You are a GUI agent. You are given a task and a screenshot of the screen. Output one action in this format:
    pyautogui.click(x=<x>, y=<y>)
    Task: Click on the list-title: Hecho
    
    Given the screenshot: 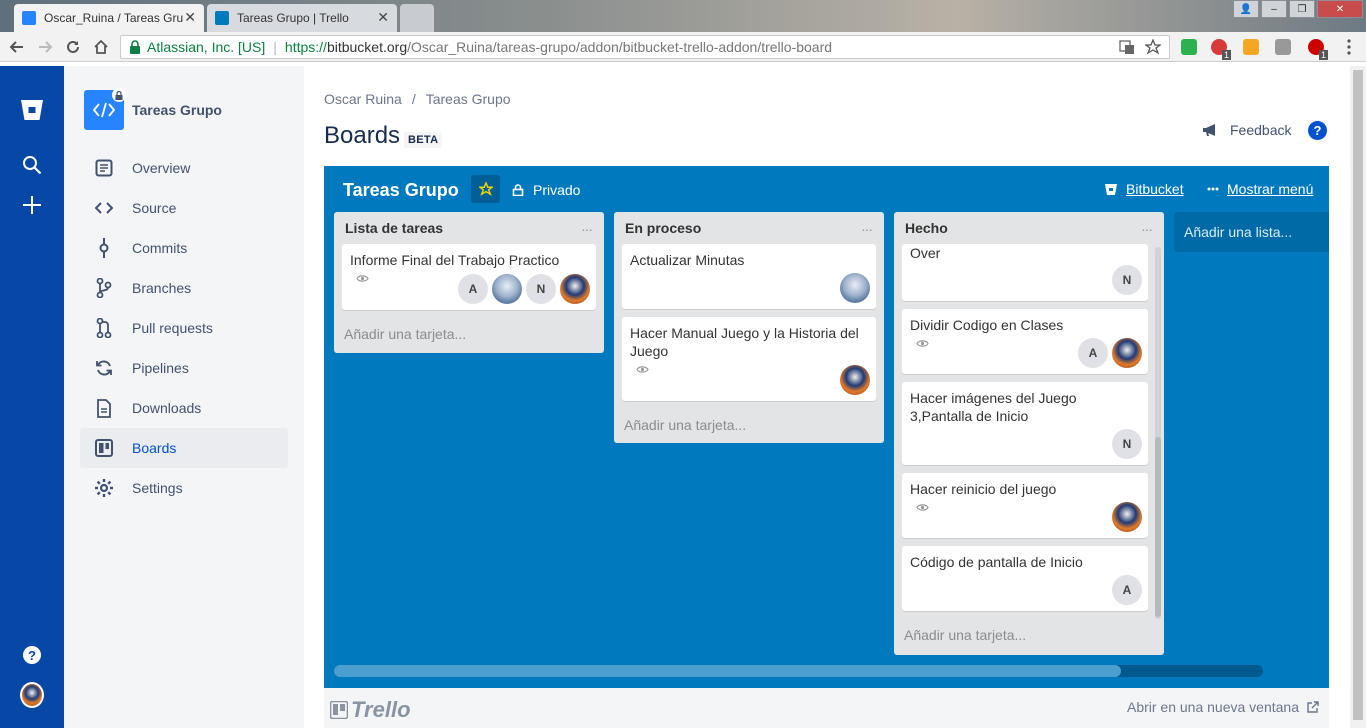 What is the action you would take?
    pyautogui.click(x=1029, y=228)
    